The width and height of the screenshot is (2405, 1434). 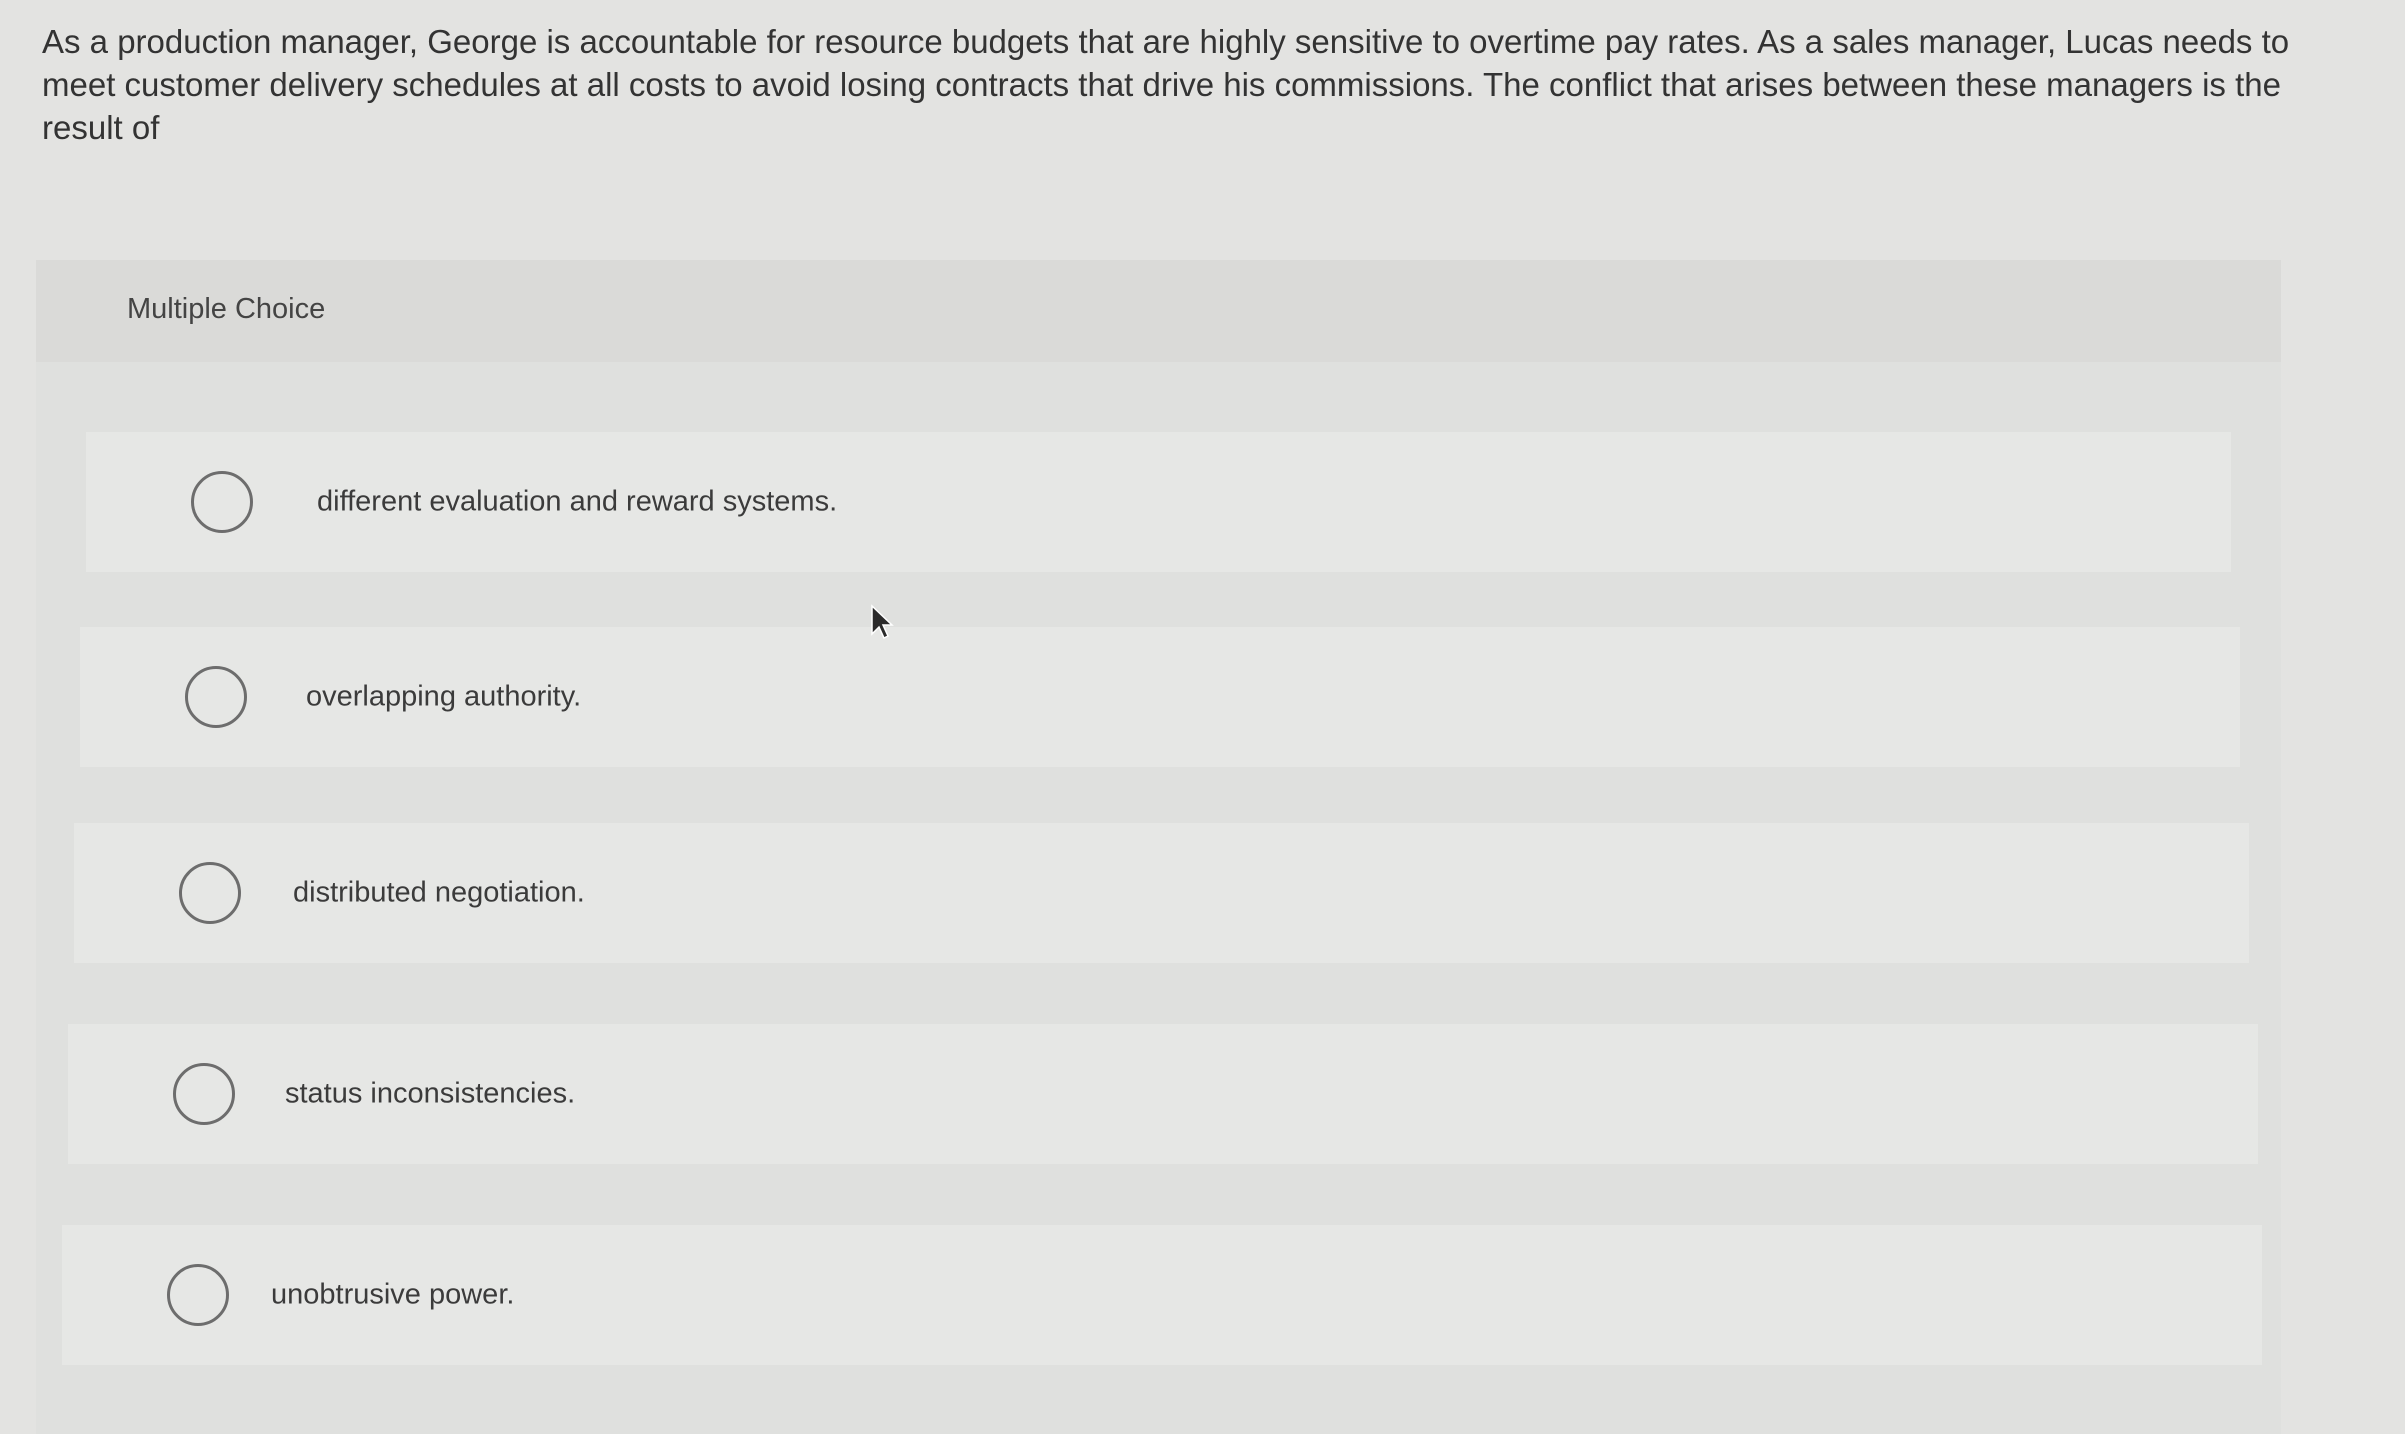 What do you see at coordinates (1158, 311) in the screenshot?
I see `multiple-choice-header: Multiple Choice` at bounding box center [1158, 311].